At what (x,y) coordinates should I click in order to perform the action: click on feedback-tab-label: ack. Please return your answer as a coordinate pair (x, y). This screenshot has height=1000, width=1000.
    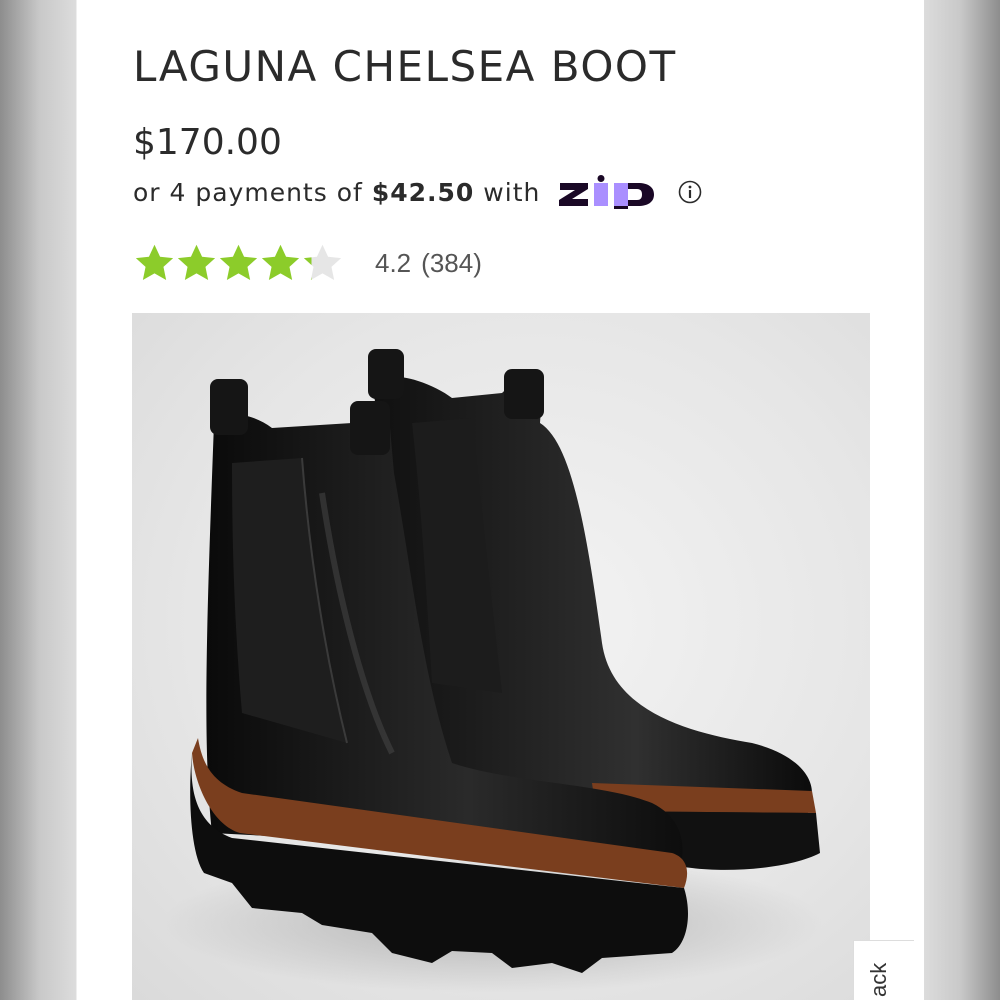
    Looking at the image, I should click on (878, 979).